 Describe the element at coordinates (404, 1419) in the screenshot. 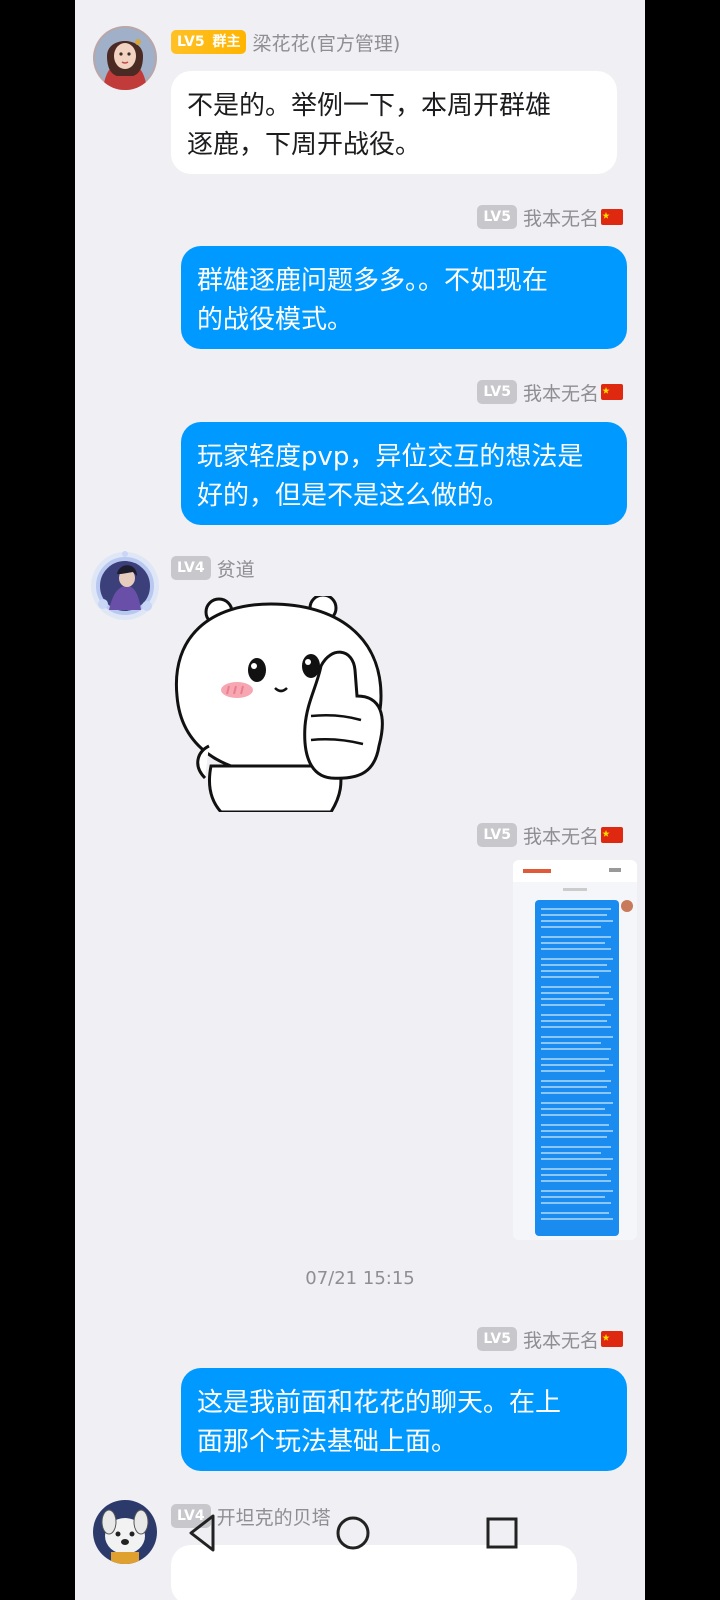

I see `message-bubble: 这是我前面和花花的聊天。在上 面那个玩法基础上面。` at that location.